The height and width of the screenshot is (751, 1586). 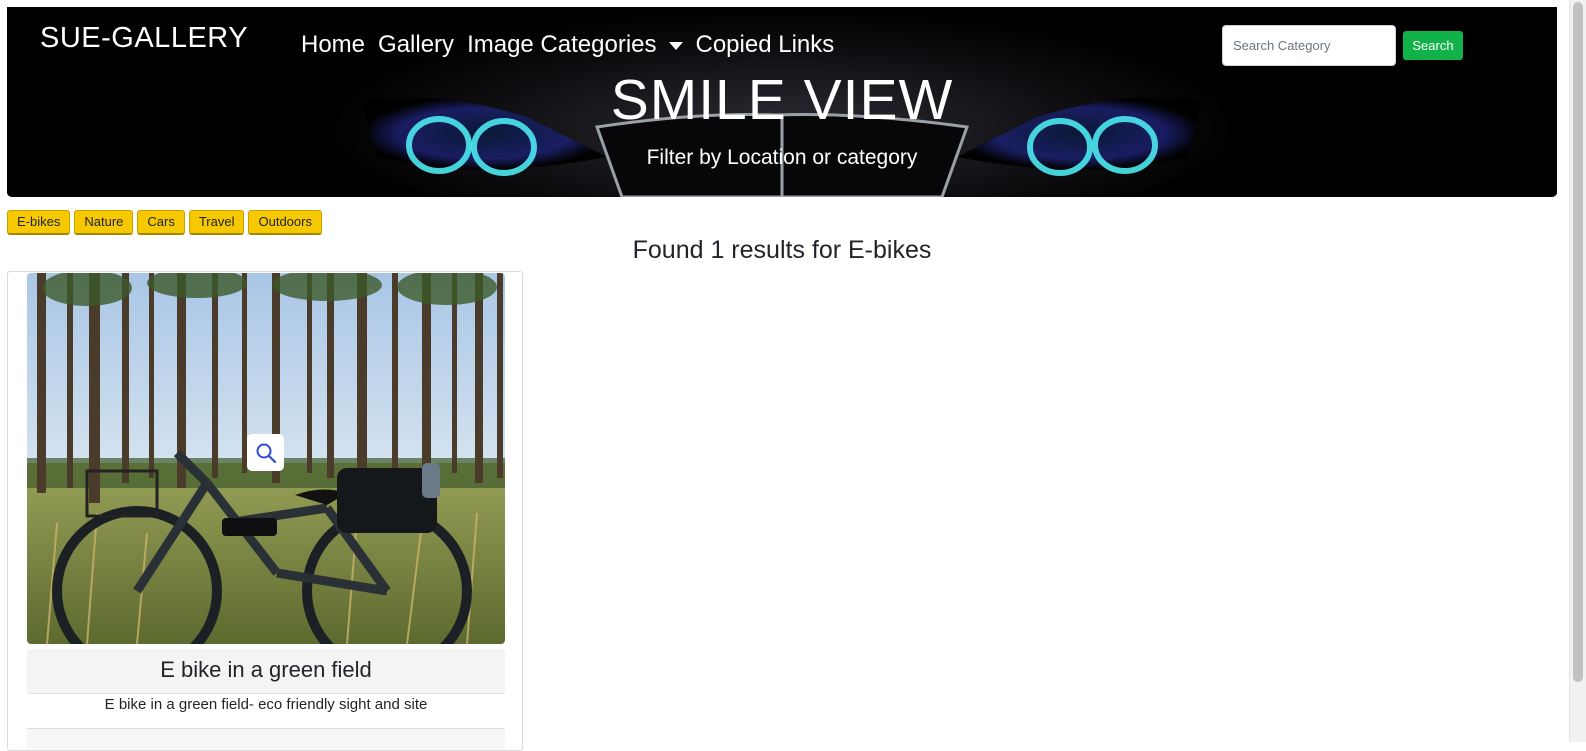 I want to click on page-scrollbar, so click(x=1577, y=371).